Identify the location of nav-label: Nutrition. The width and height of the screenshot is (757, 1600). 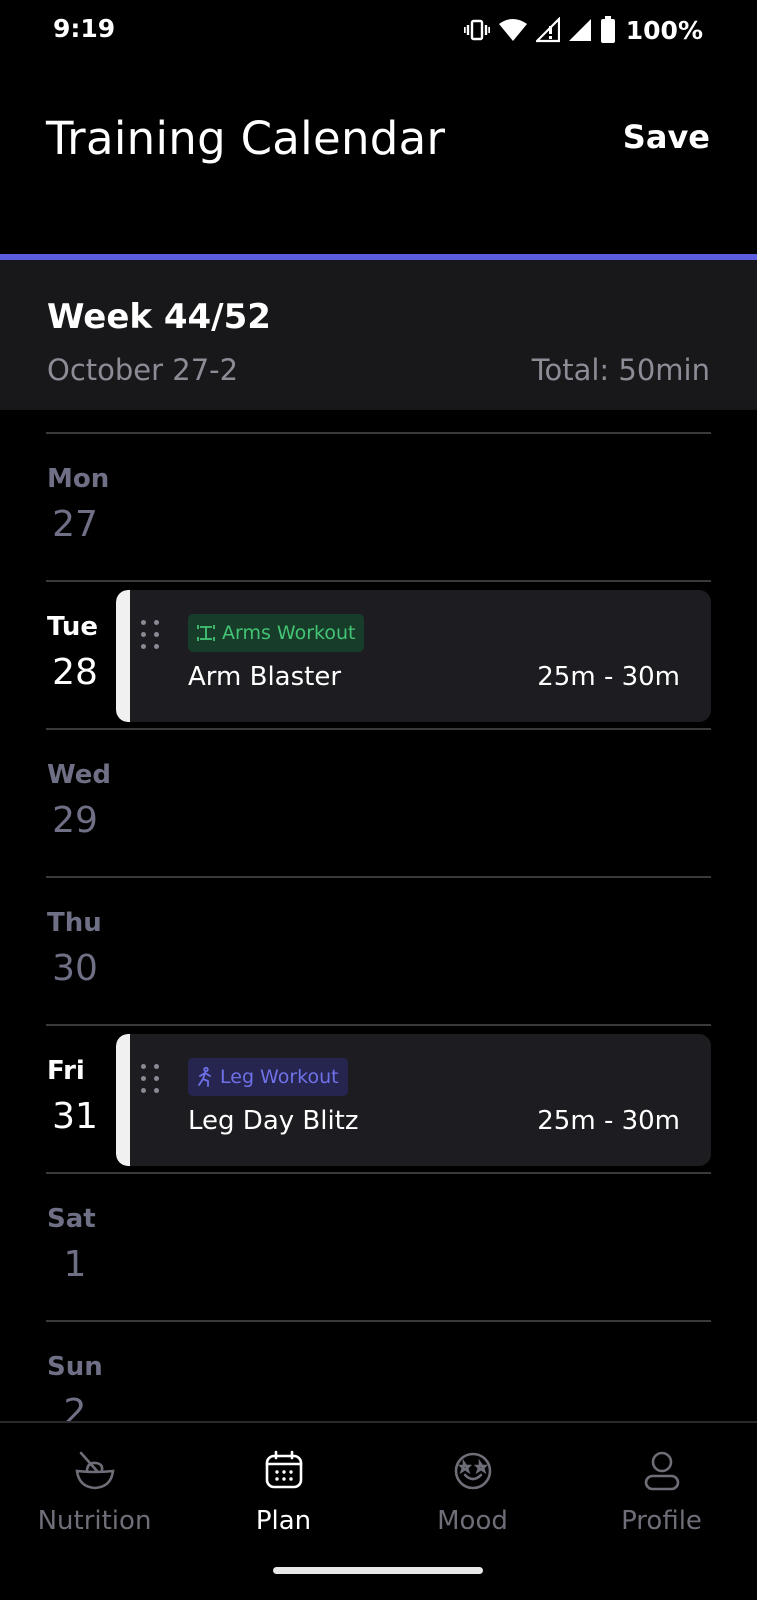
(94, 1521).